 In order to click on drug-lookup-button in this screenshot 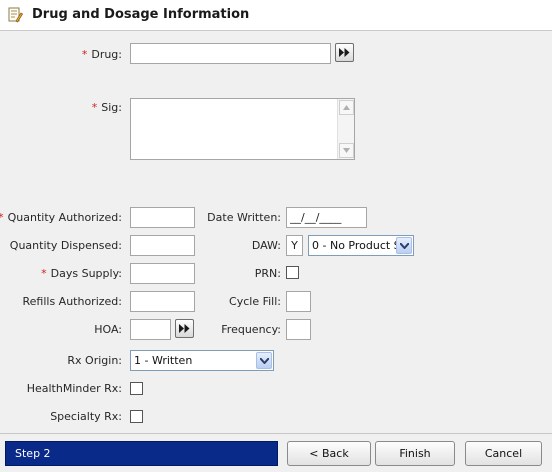, I will do `click(344, 52)`.